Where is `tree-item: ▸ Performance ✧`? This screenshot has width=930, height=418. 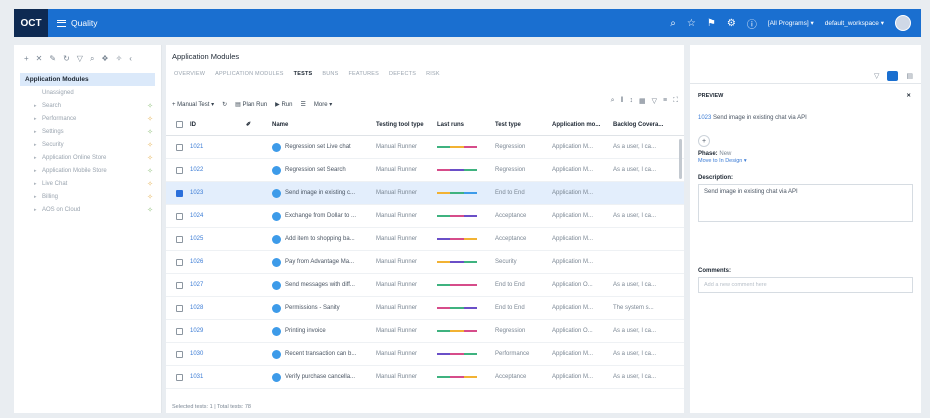
tree-item: ▸ Performance ✧ is located at coordinates (87, 118).